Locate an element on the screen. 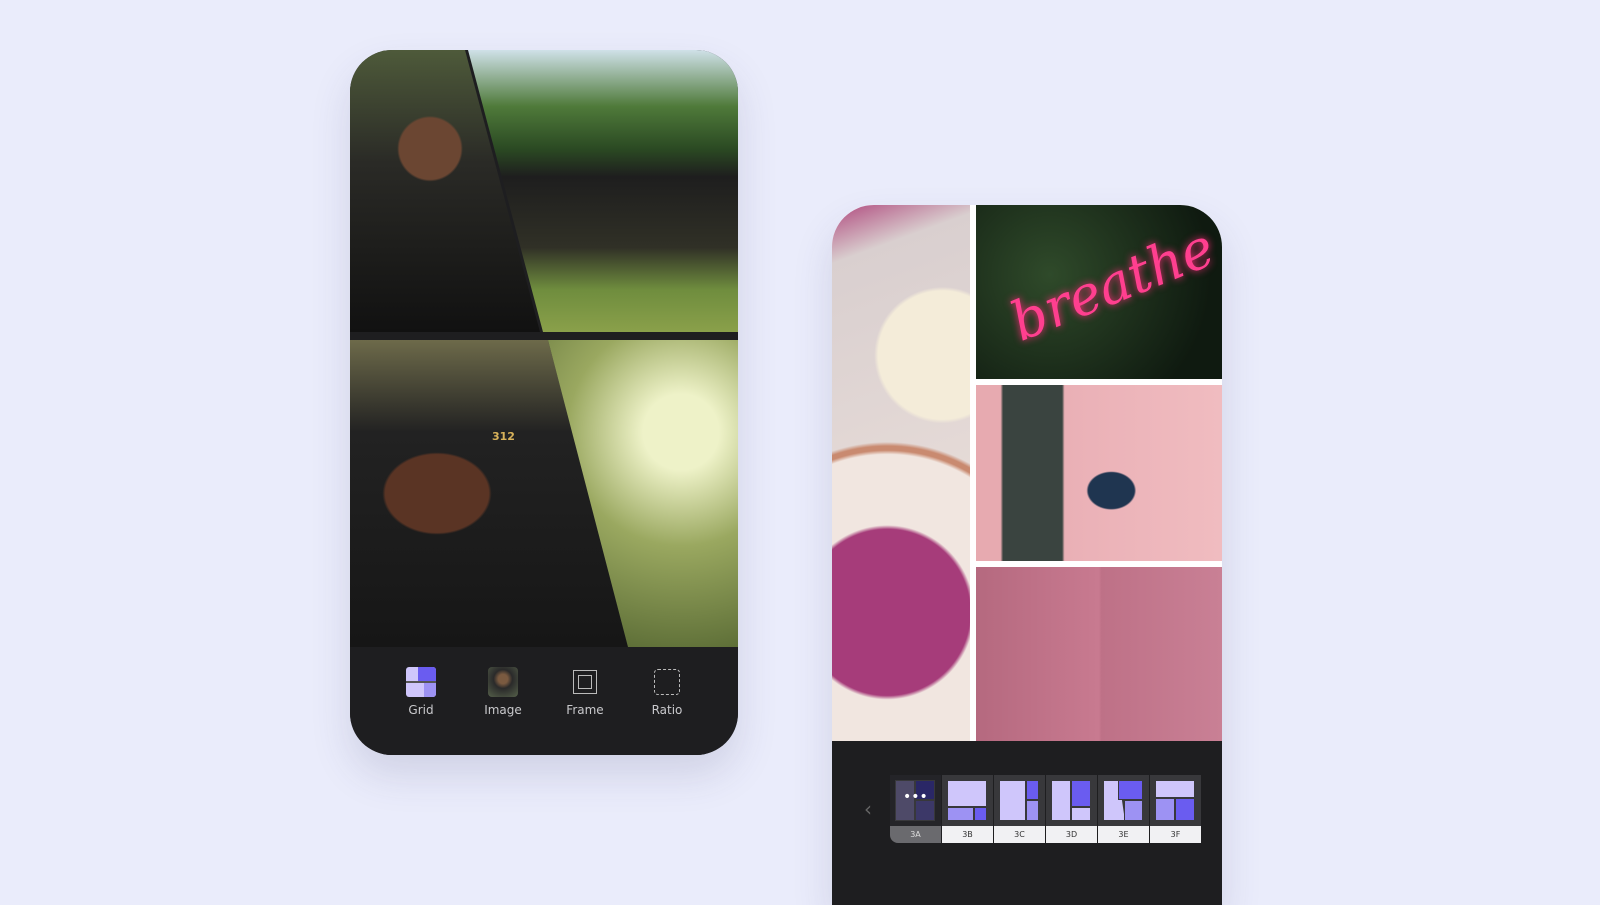 This screenshot has height=905, width=1600. layout-3d: 3D is located at coordinates (1071, 809).